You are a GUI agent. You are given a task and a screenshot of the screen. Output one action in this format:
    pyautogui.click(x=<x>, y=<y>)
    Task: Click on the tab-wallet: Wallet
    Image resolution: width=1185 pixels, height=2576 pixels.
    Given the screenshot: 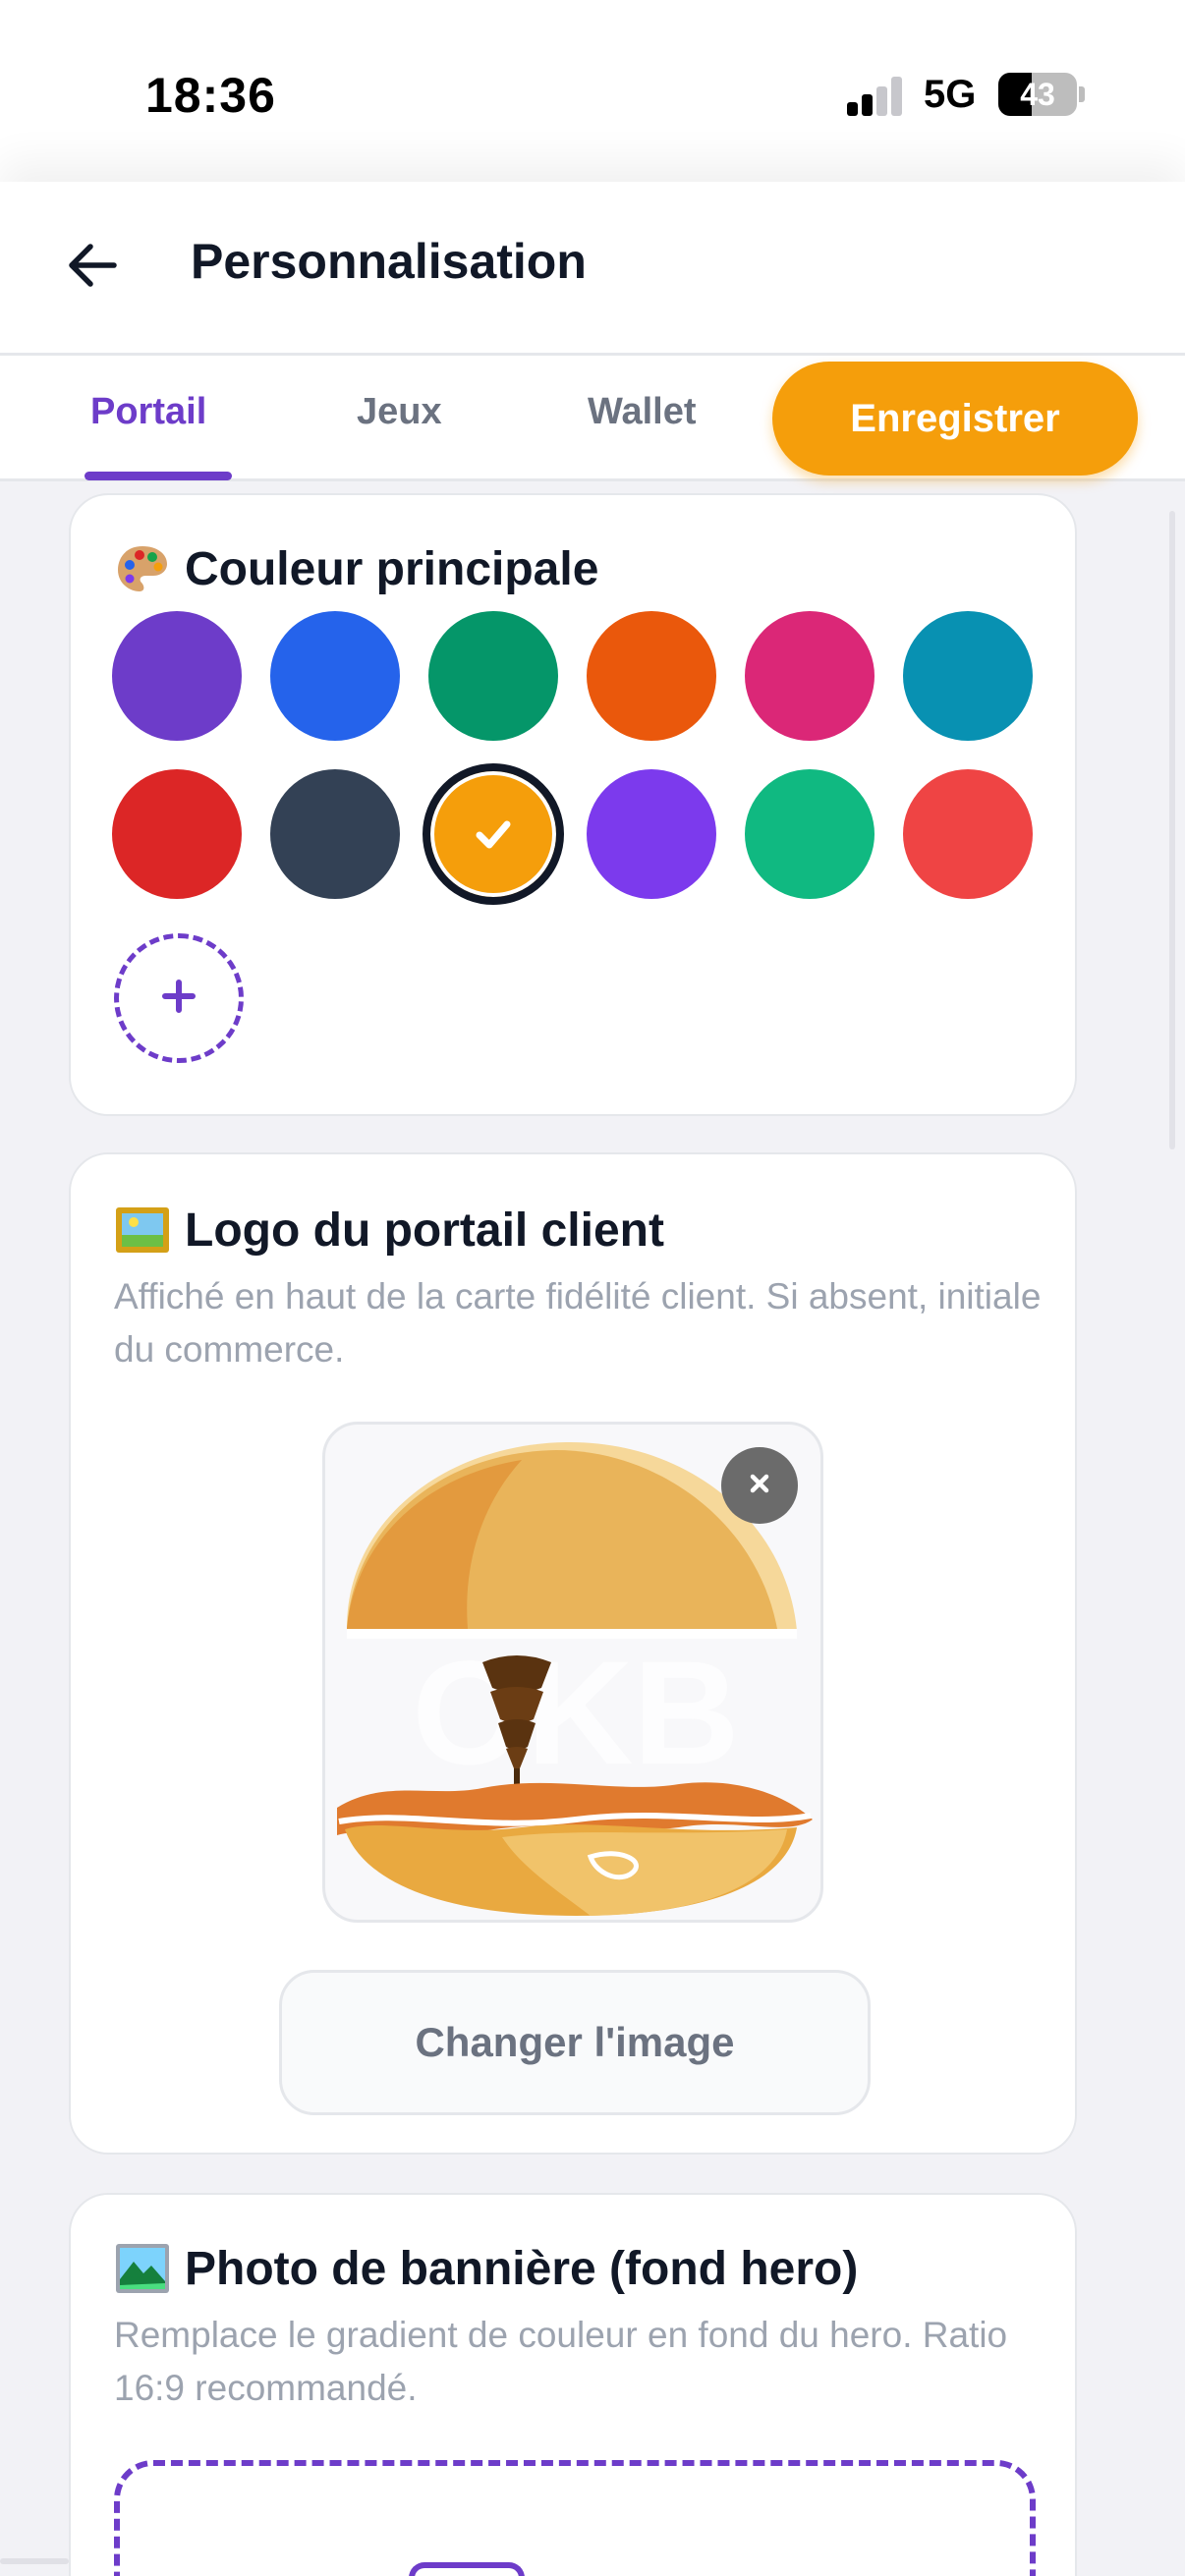 What is the action you would take?
    pyautogui.click(x=643, y=412)
    